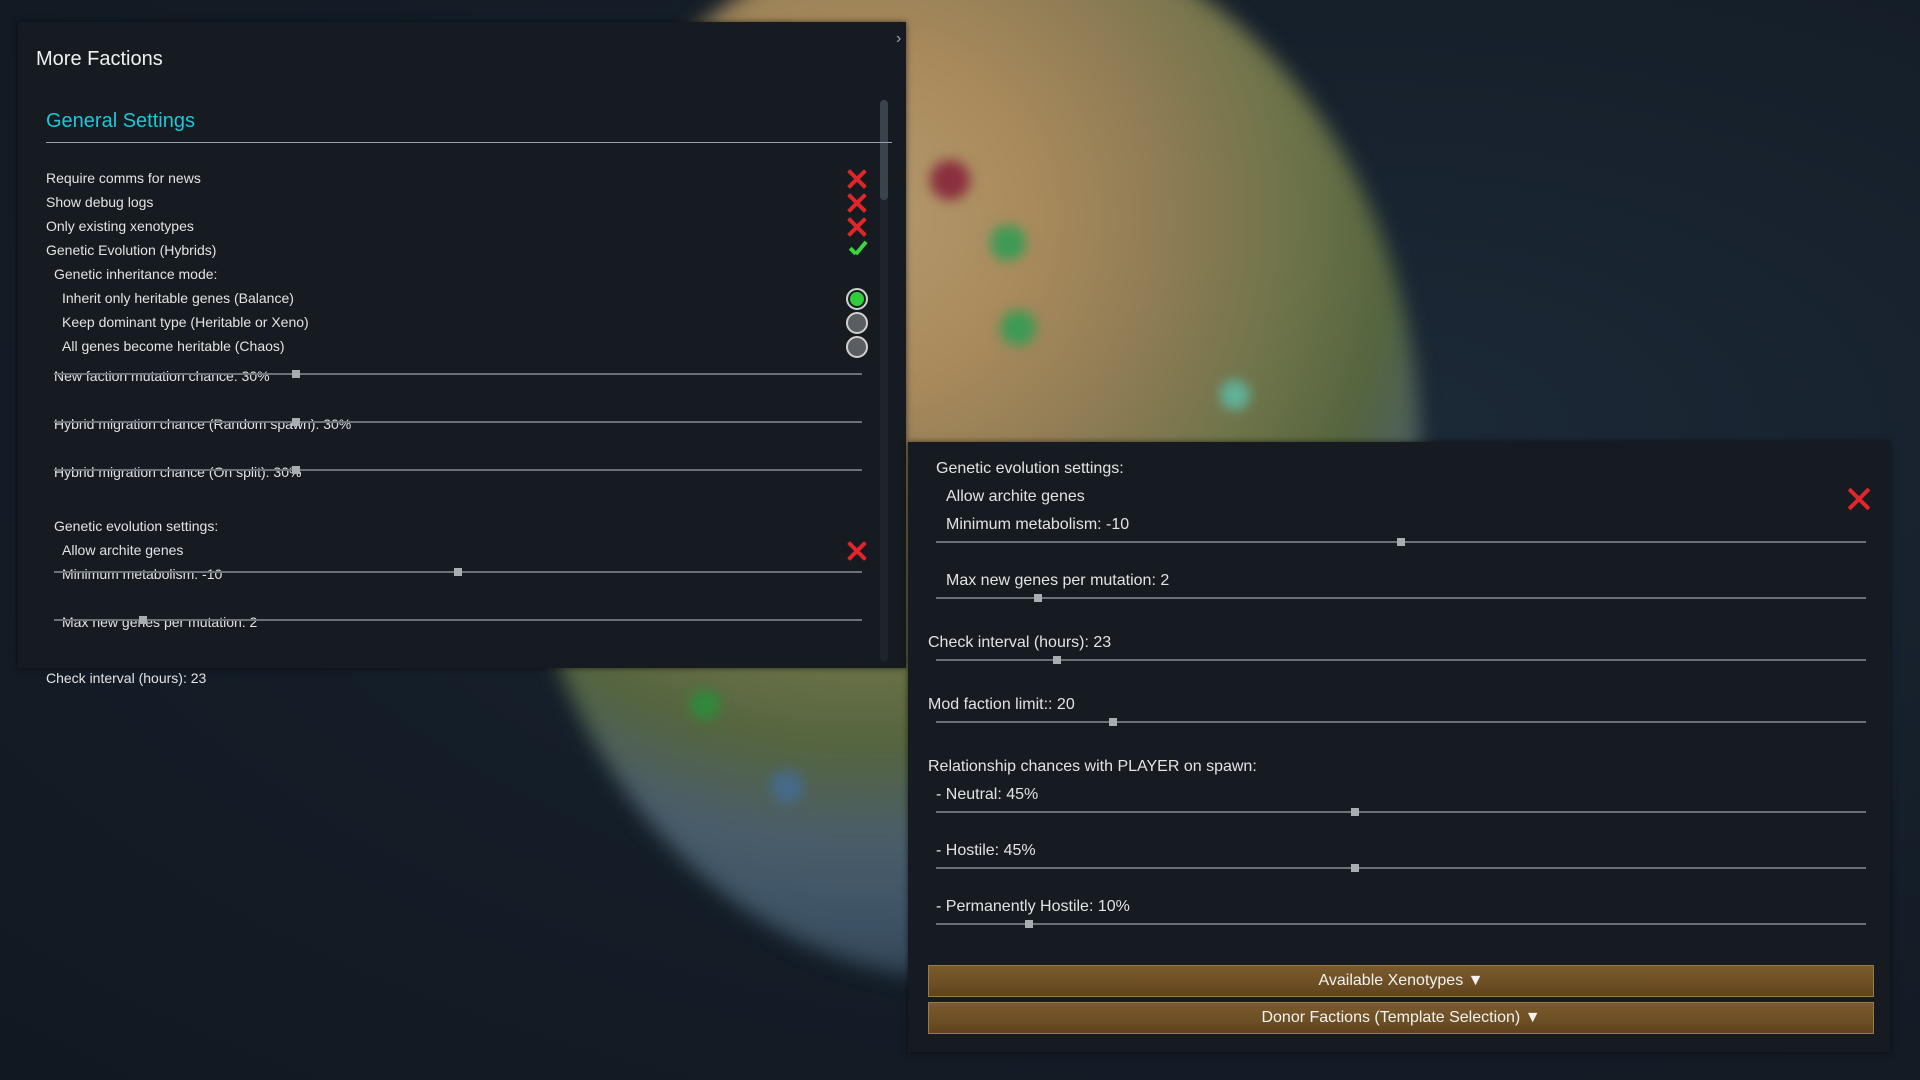 The height and width of the screenshot is (1080, 1920). I want to click on available-xenotypes-button: Available Xenotypes ▼, so click(1401, 981).